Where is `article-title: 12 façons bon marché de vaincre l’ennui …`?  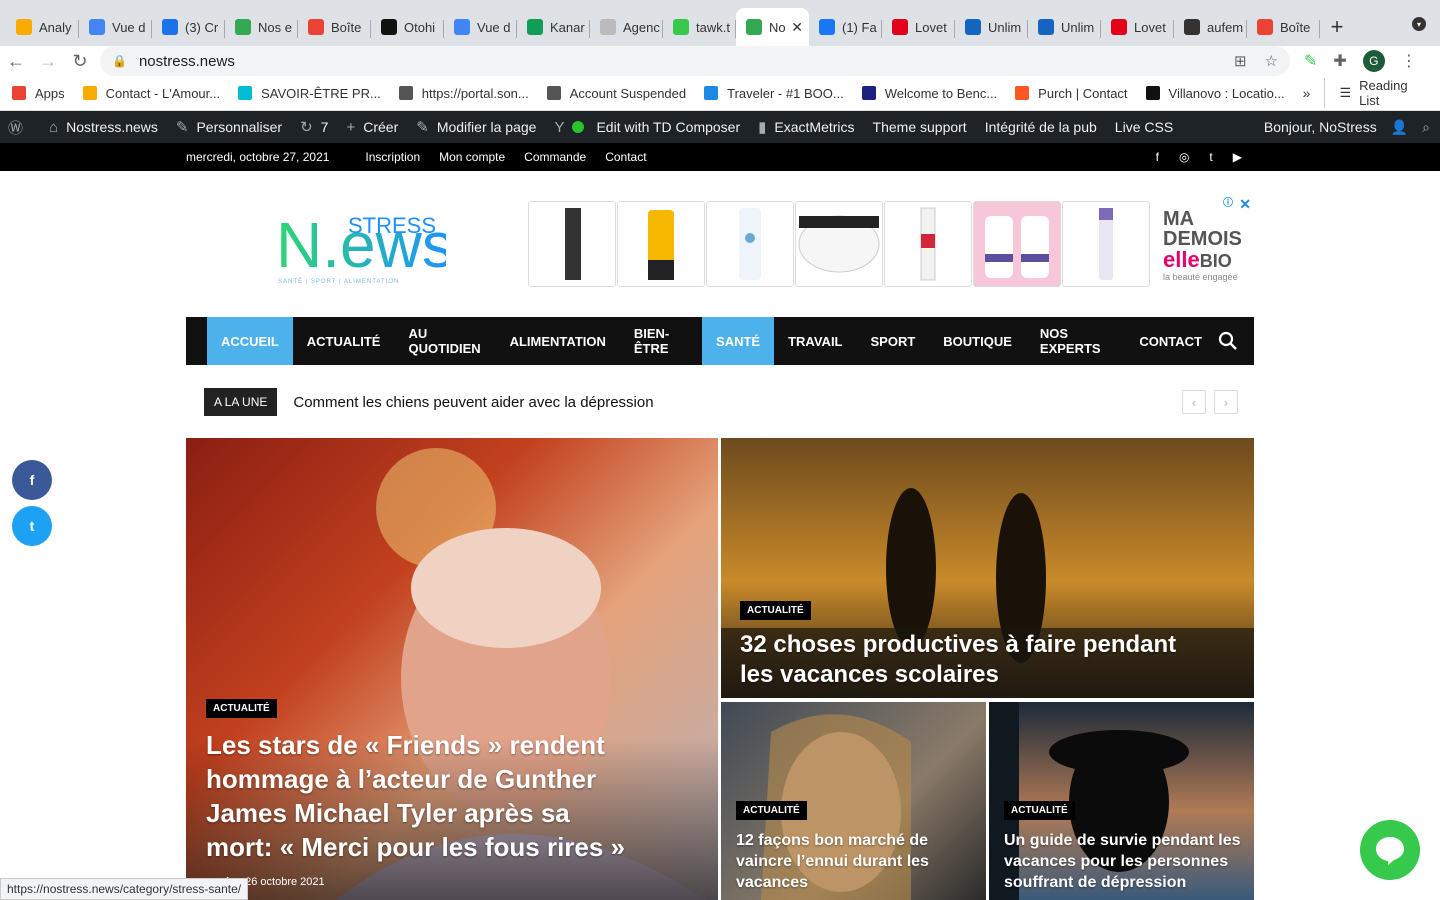 article-title: 12 façons bon marché de vaincre l’ennui … is located at coordinates (856, 861).